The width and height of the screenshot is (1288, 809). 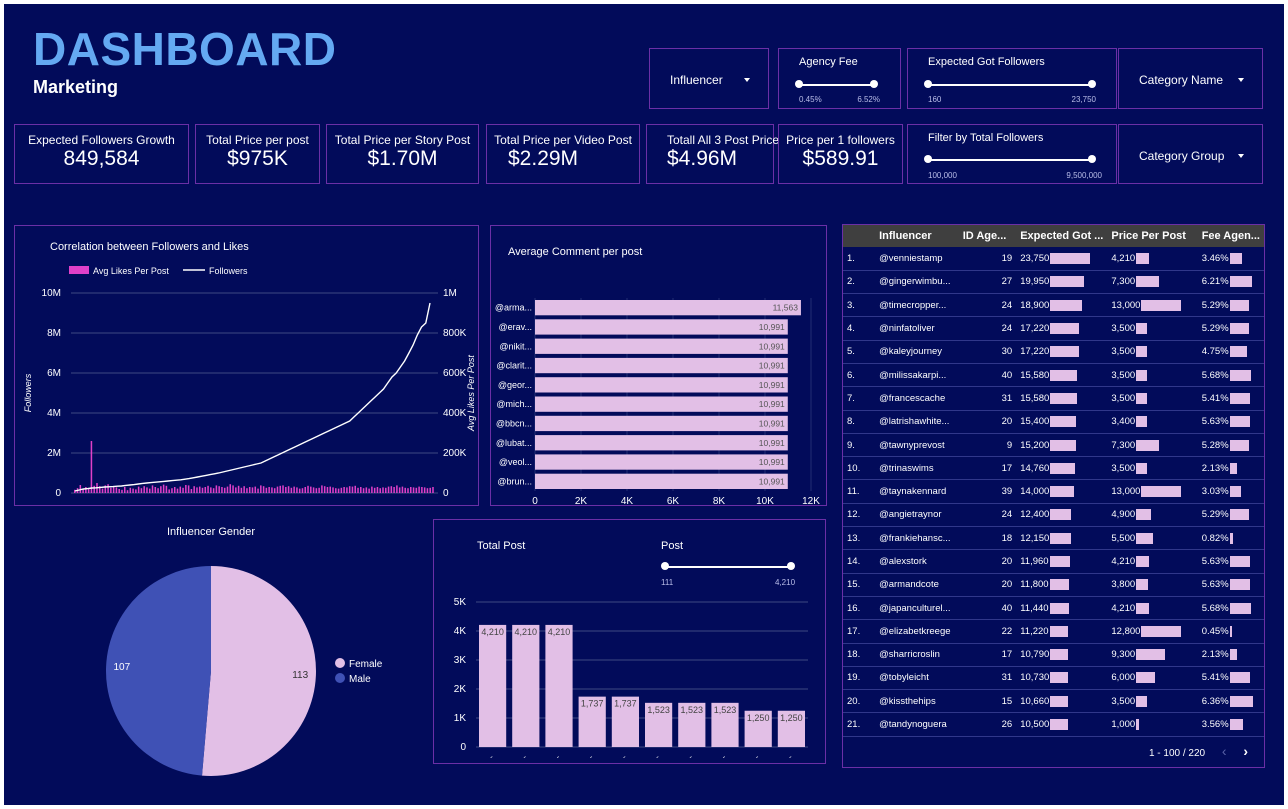 I want to click on x-tick-label: 0, so click(x=535, y=500).